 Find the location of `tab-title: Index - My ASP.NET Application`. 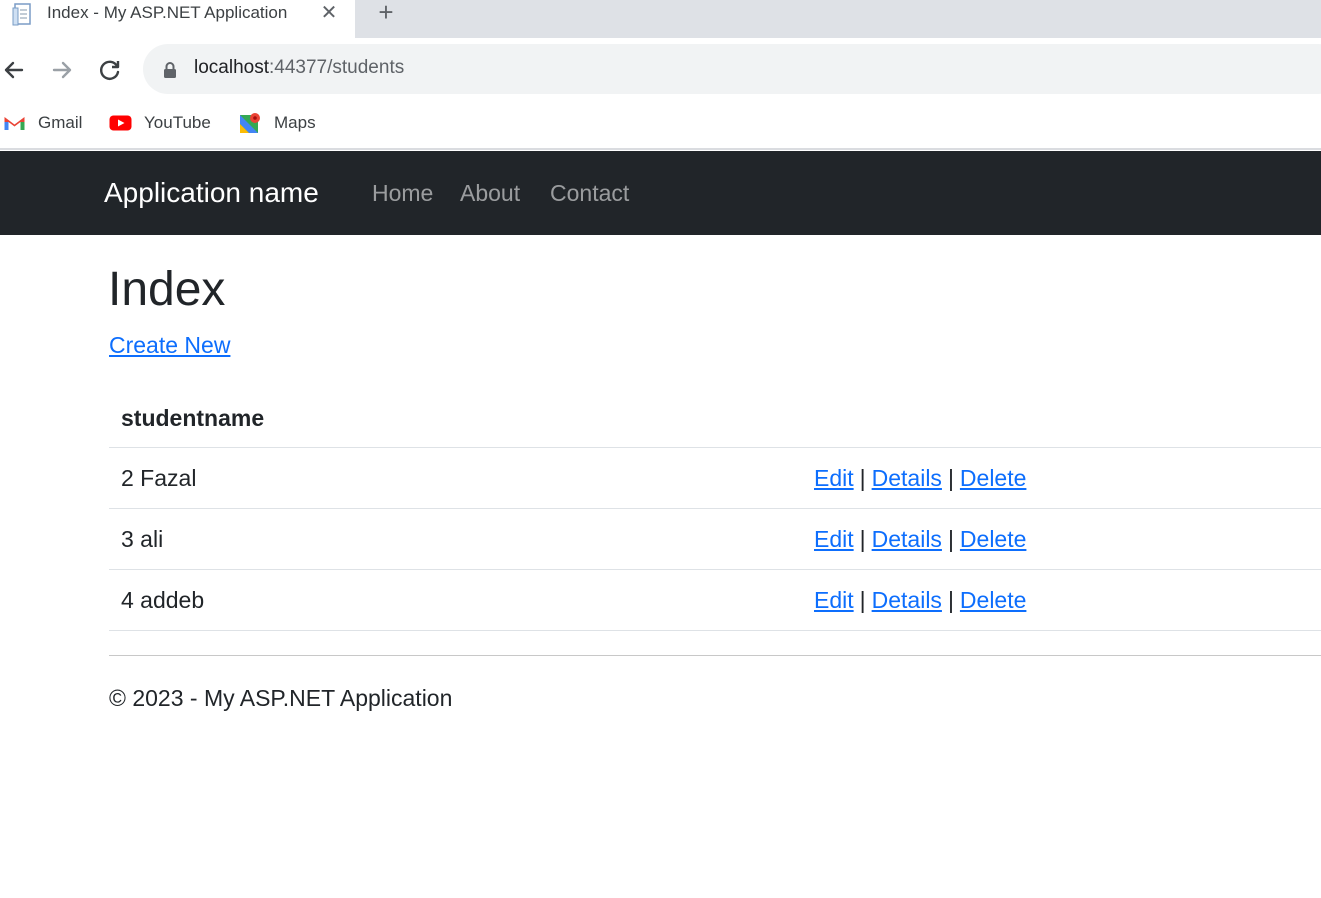

tab-title: Index - My ASP.NET Application is located at coordinates (167, 12).